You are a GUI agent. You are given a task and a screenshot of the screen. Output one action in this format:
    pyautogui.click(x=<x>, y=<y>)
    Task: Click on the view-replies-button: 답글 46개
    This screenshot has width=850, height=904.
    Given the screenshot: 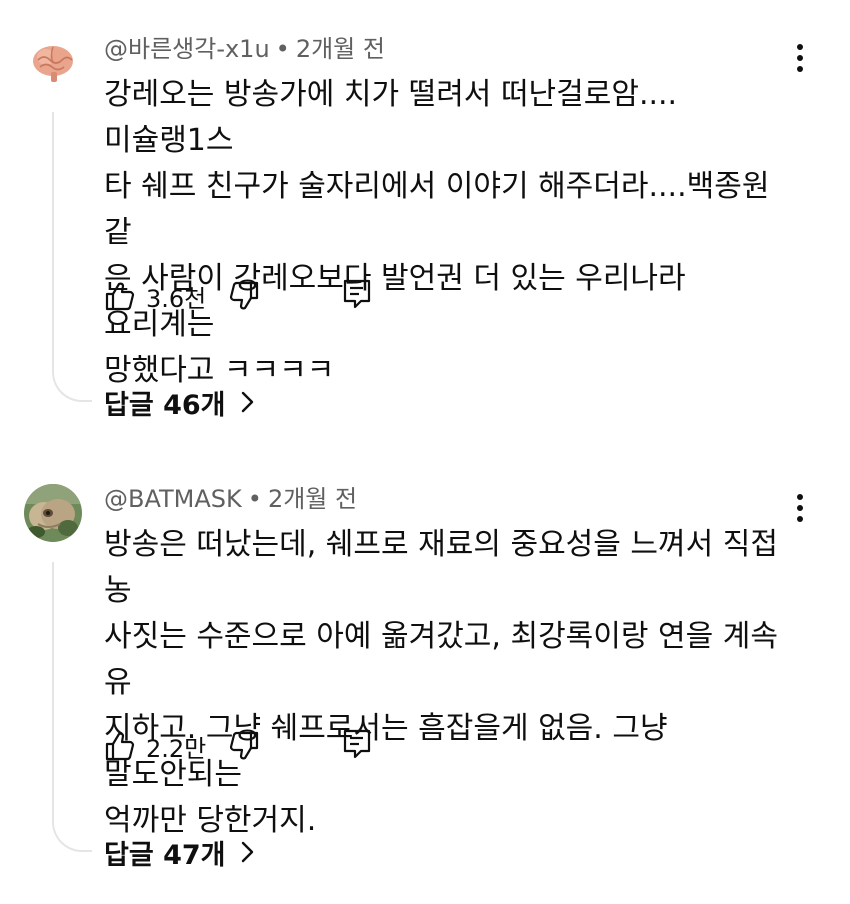 What is the action you would take?
    pyautogui.click(x=179, y=402)
    